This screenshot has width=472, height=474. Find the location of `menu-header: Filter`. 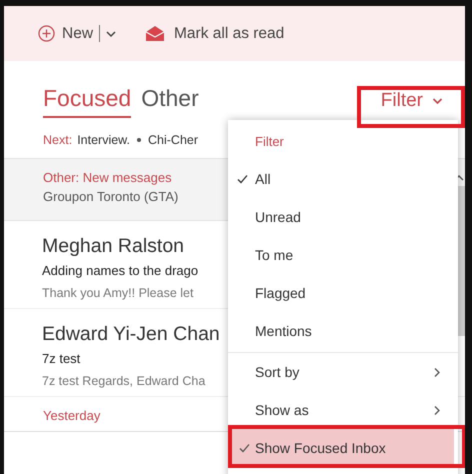

menu-header: Filter is located at coordinates (269, 141).